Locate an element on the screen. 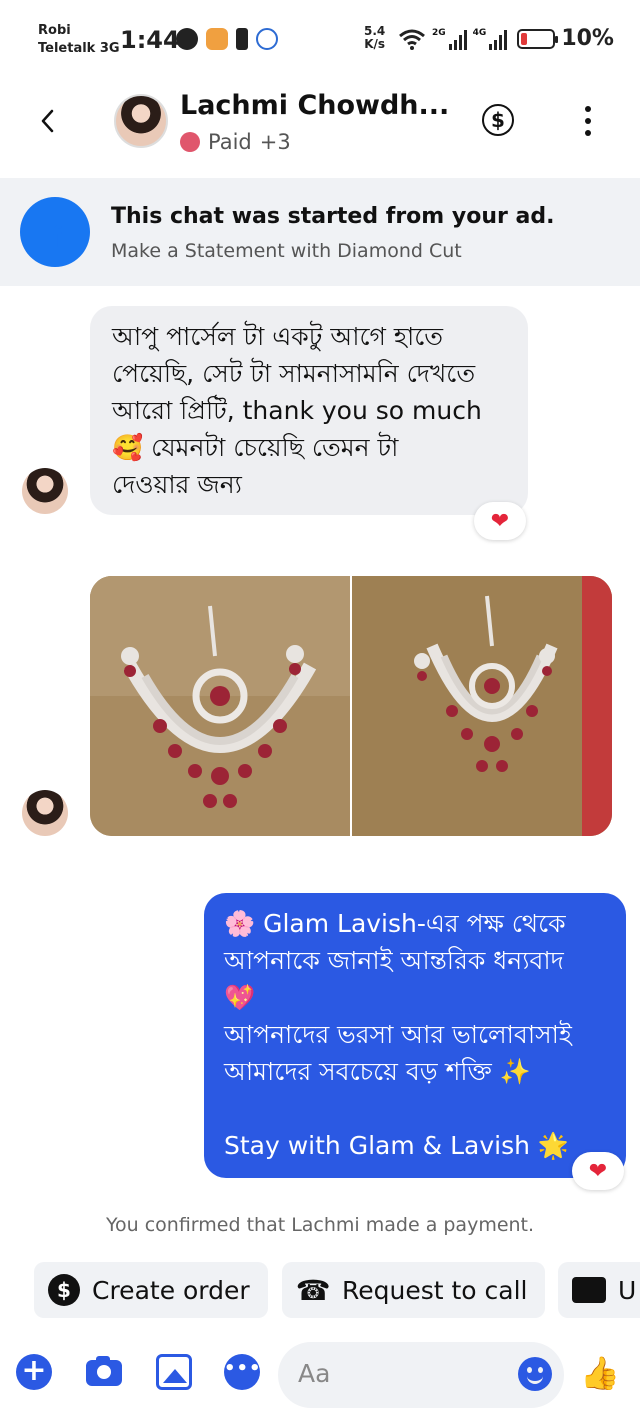  message-line: 🥰 যেমনটা চেয়েছি তেমন টা is located at coordinates (255, 447).